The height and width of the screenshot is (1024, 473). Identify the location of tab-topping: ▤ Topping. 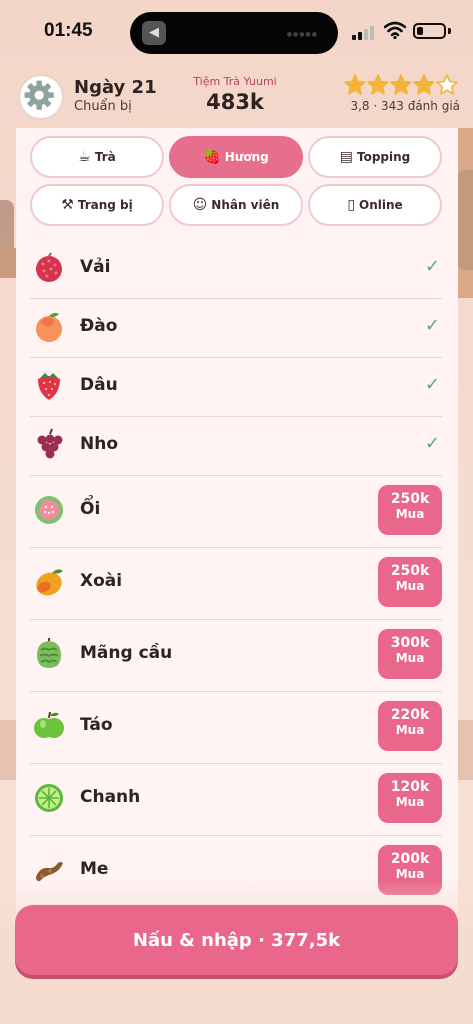
(375, 157).